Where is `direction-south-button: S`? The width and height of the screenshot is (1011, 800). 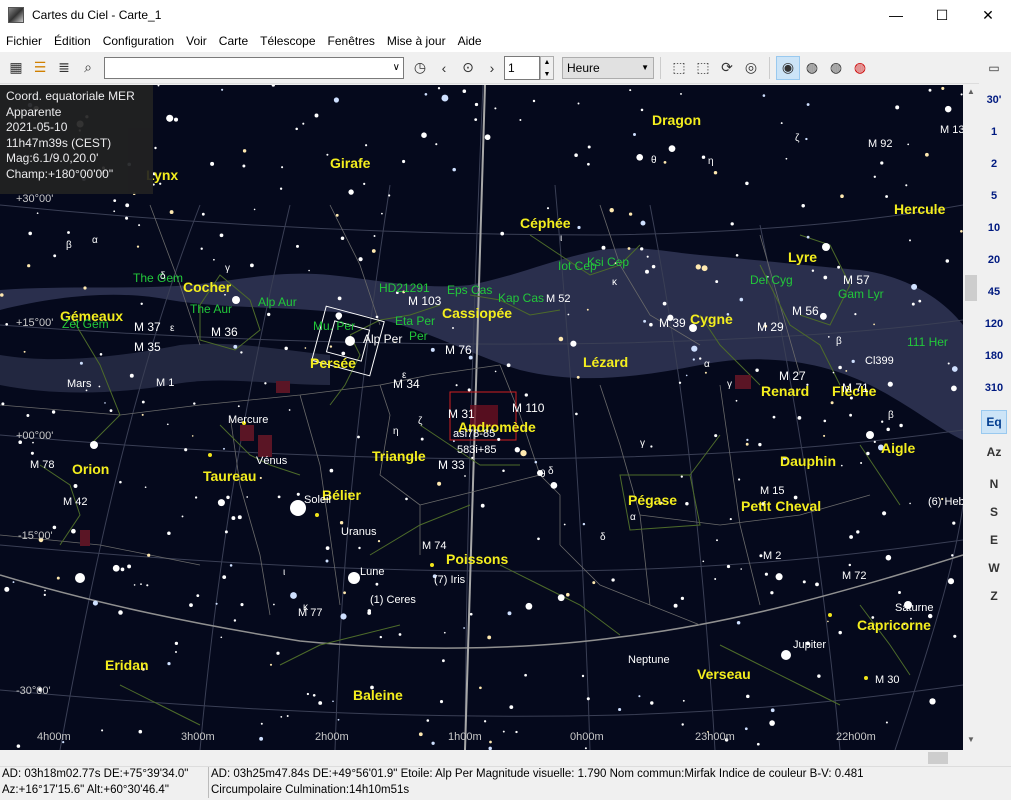 direction-south-button: S is located at coordinates (994, 512).